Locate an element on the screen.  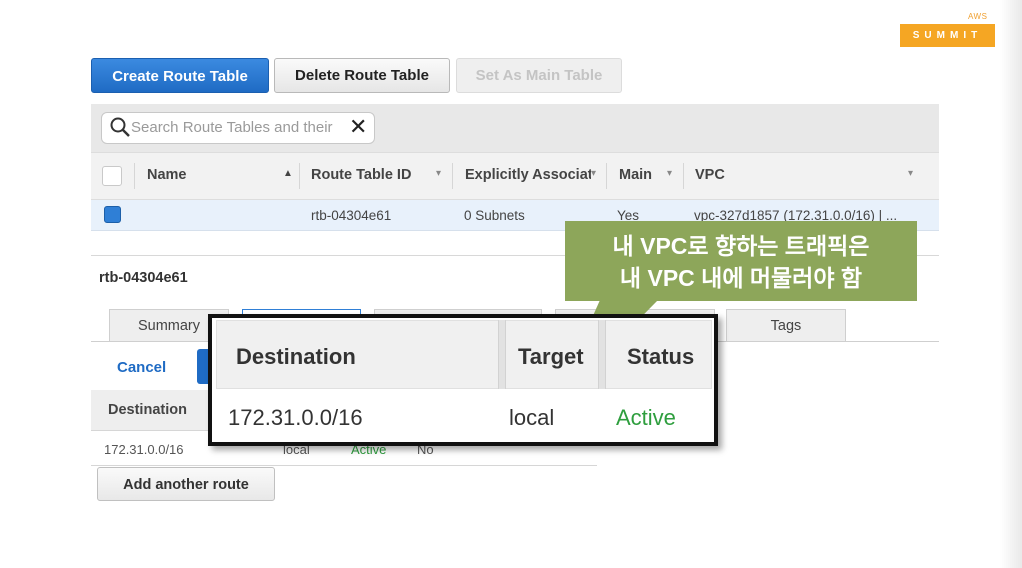
detail-title: rtb-04304e61 is located at coordinates (143, 278).